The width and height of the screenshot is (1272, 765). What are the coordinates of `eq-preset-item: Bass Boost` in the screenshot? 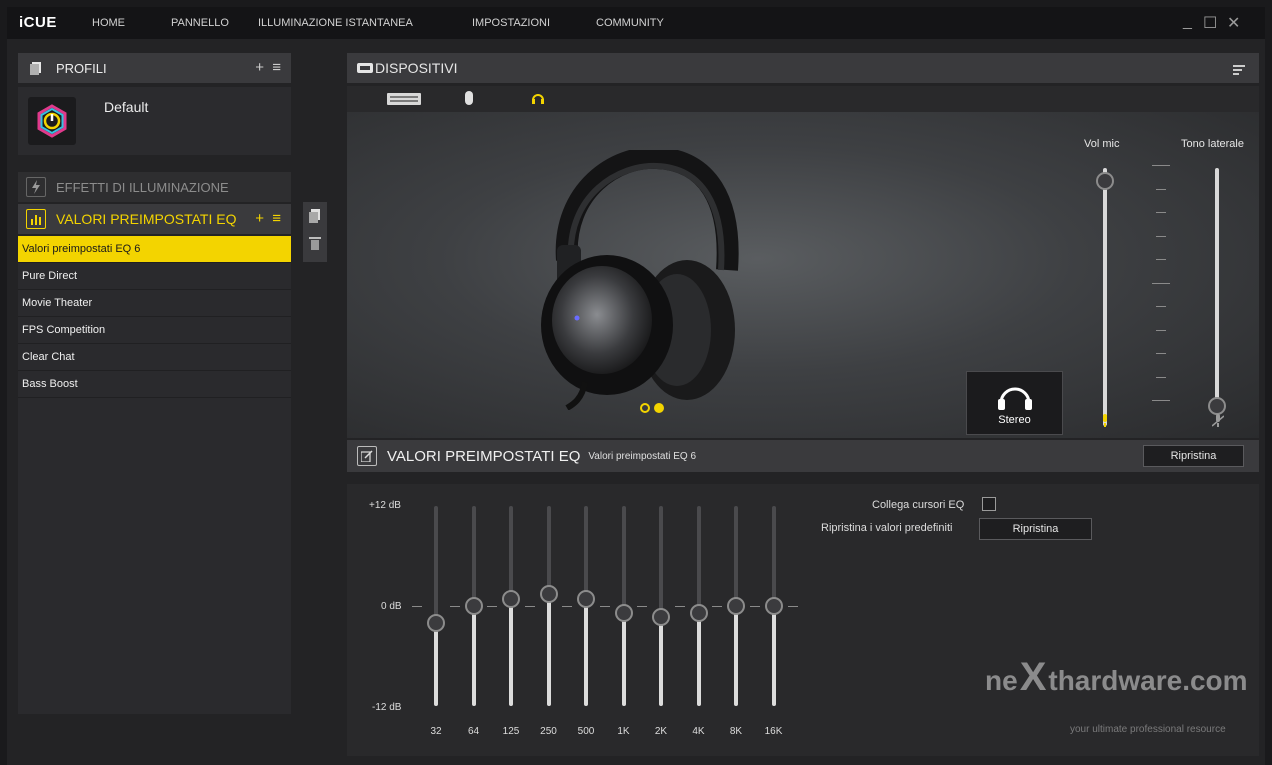 It's located at (154, 384).